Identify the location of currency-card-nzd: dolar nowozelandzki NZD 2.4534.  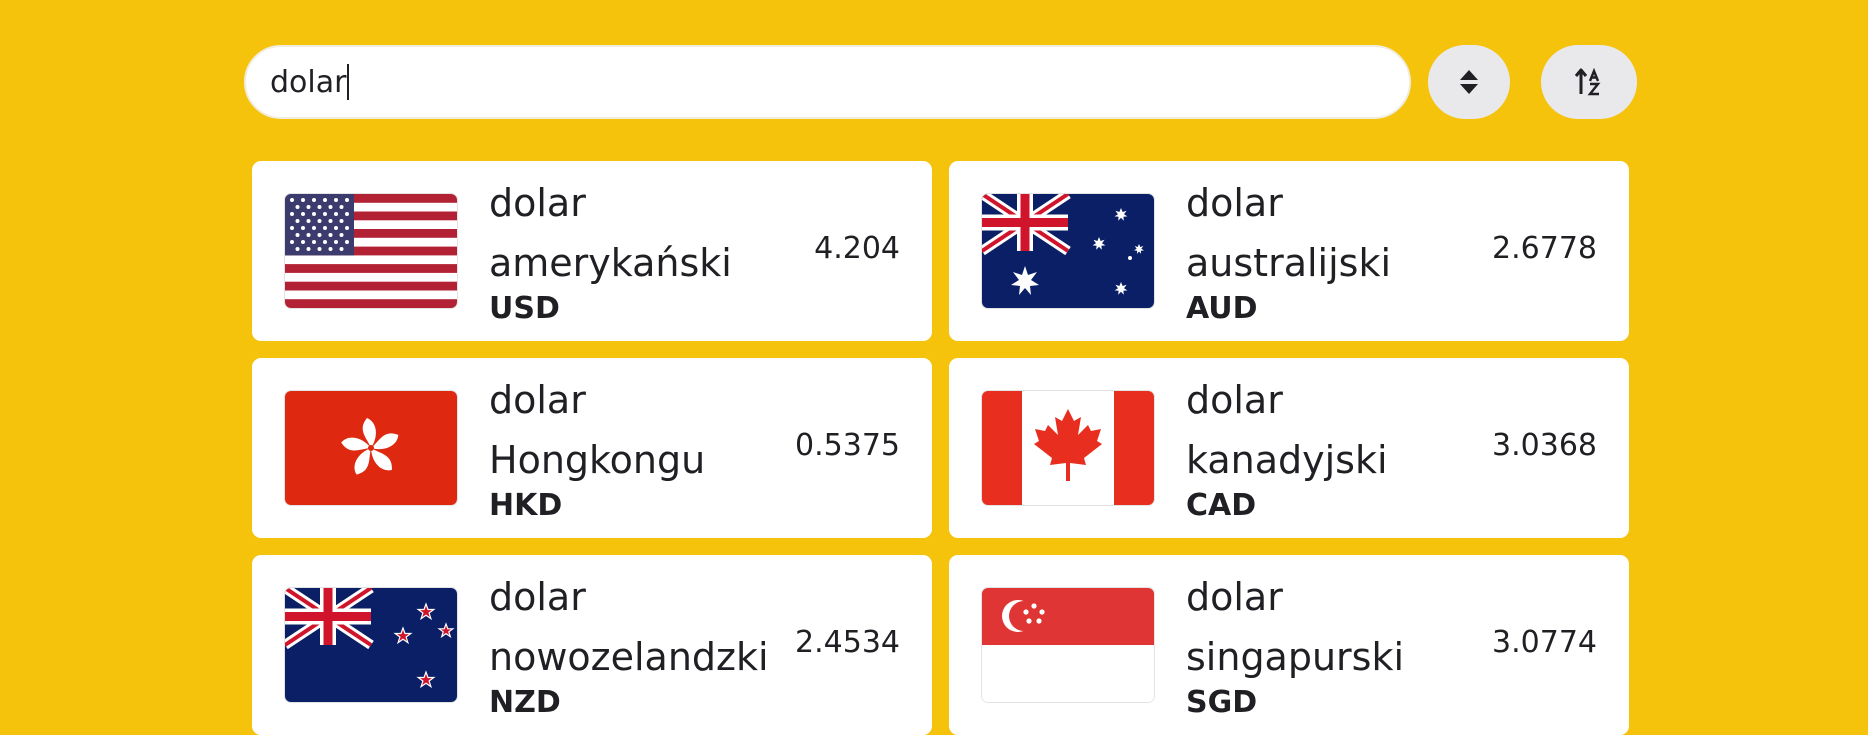
(592, 645).